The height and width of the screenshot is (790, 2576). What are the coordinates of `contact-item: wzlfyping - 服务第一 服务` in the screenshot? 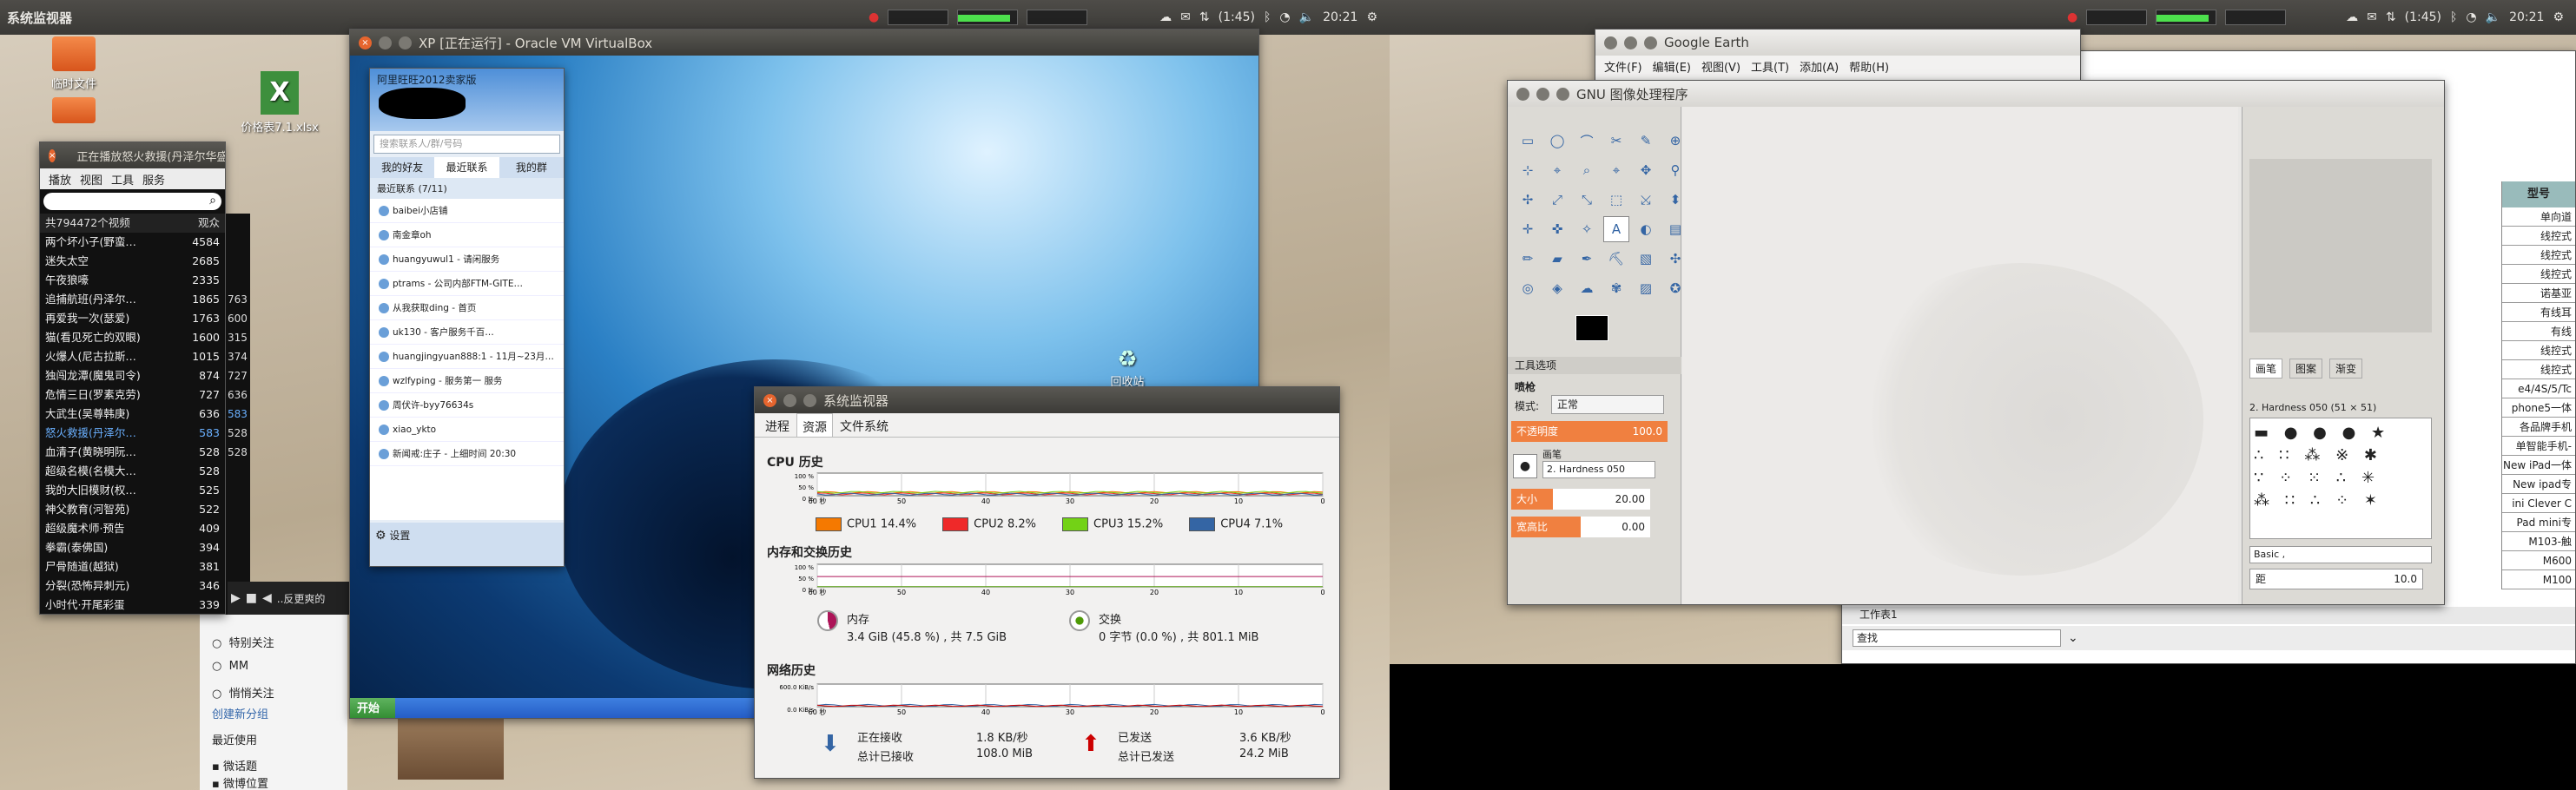 It's located at (467, 381).